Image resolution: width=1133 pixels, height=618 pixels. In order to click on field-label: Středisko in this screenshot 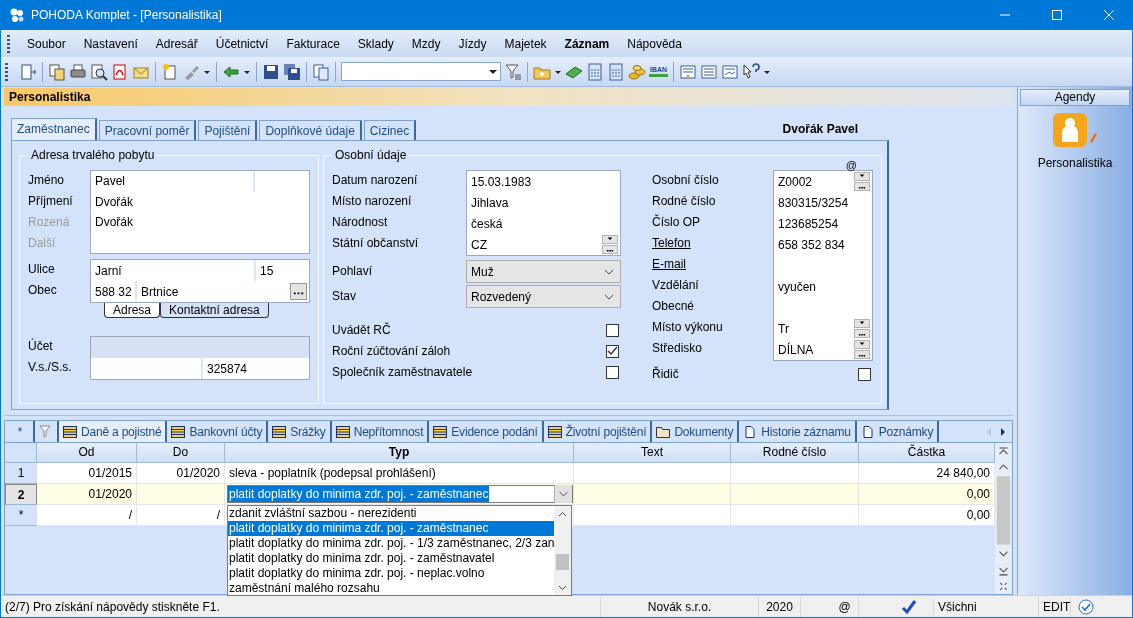, I will do `click(677, 348)`.